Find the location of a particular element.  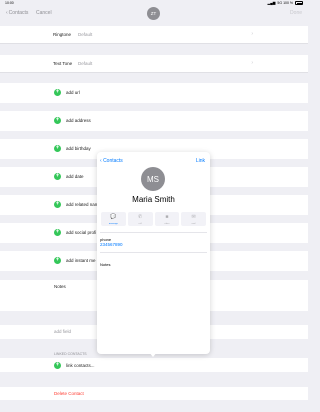

contact-name: Maria Smith is located at coordinates (153, 199).